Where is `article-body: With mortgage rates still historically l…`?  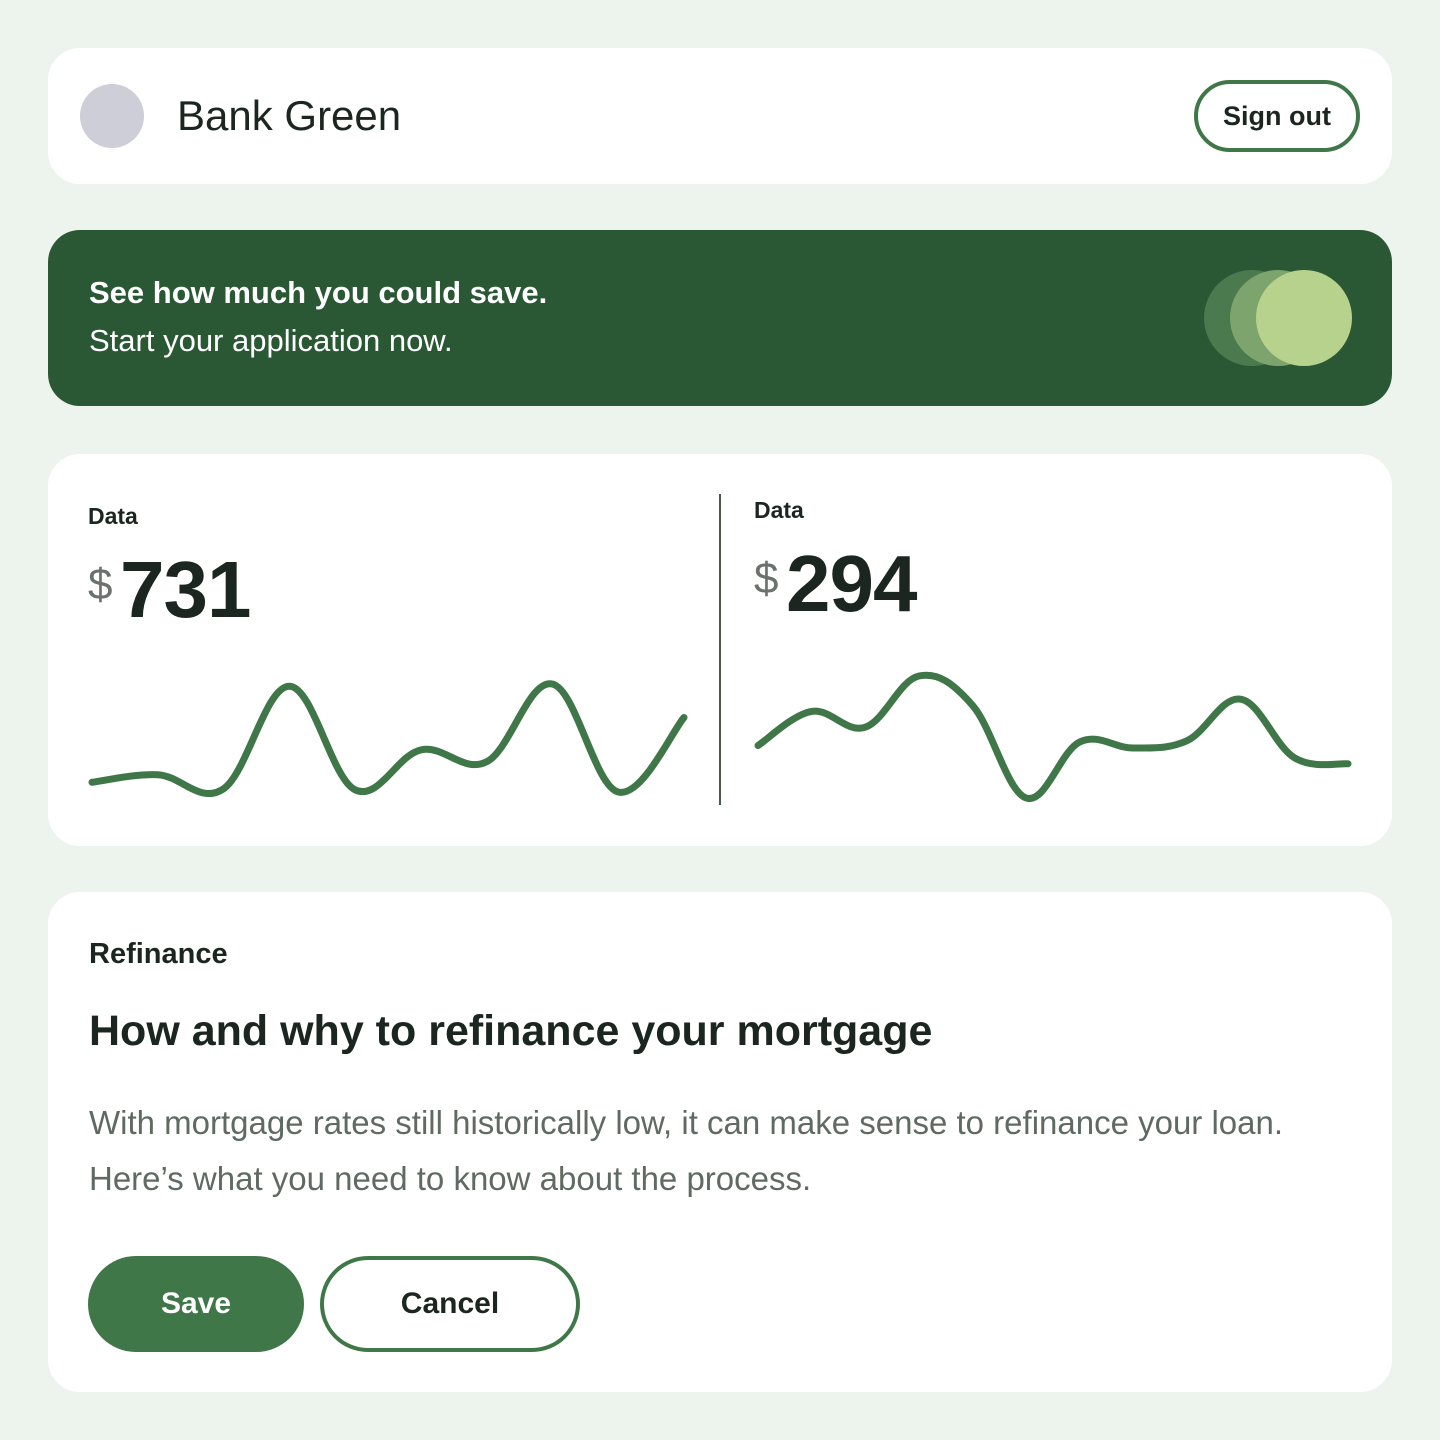 article-body: With mortgage rates still historically l… is located at coordinates (686, 1150).